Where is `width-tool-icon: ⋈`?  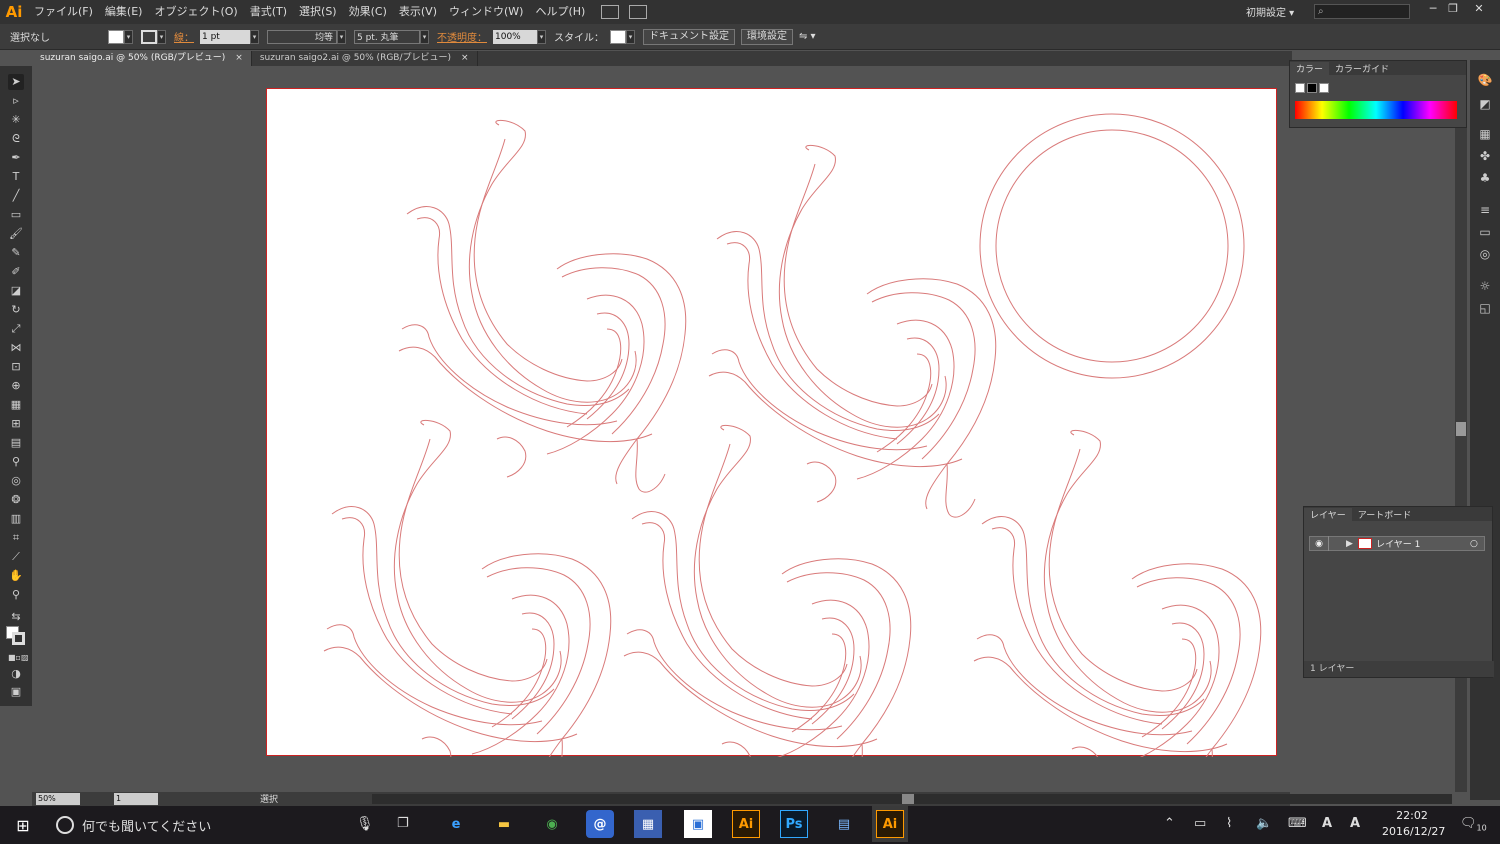 width-tool-icon: ⋈ is located at coordinates (16, 348).